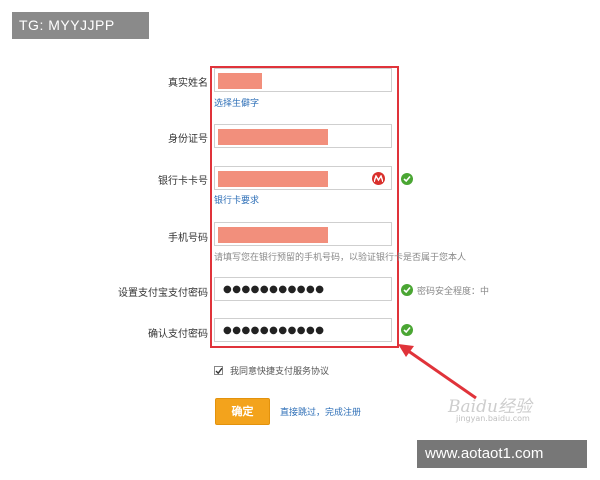  I want to click on set-password-input: ●●●●●●●●●●●, so click(303, 289).